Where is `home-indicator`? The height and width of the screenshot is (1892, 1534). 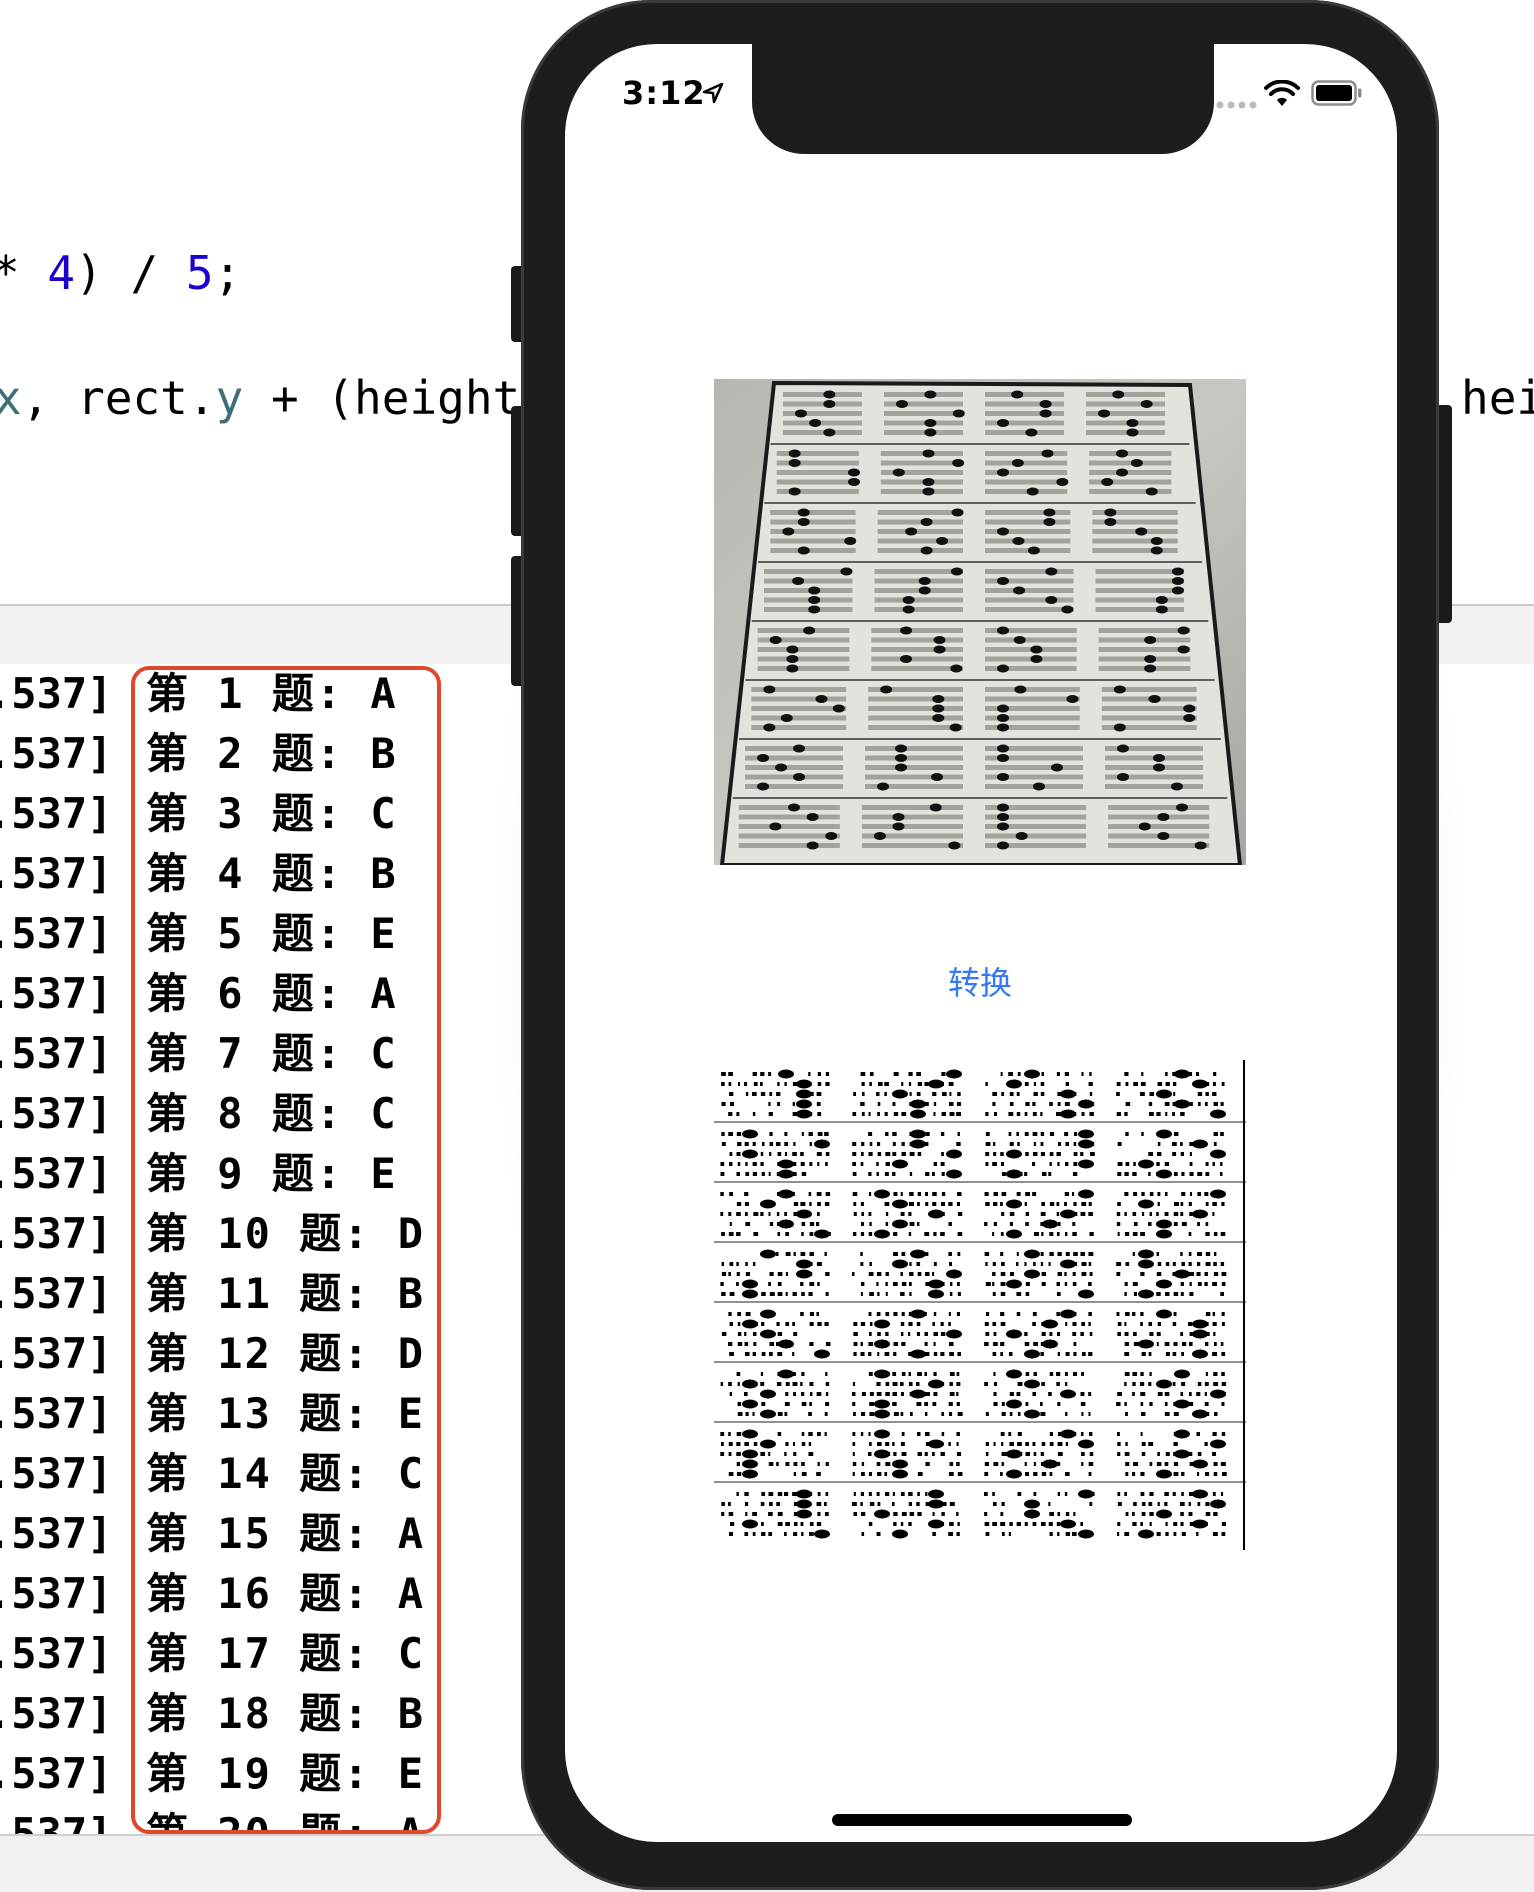
home-indicator is located at coordinates (982, 1820).